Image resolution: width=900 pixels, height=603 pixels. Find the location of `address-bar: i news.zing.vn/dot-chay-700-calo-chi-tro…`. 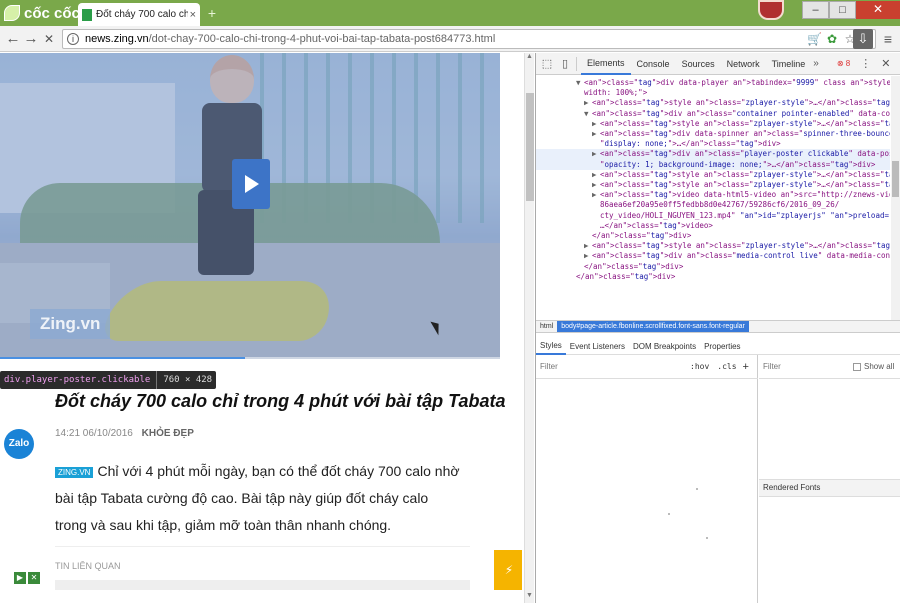

address-bar: i news.zing.vn/dot-chay-700-calo-chi-tro… is located at coordinates (469, 39).